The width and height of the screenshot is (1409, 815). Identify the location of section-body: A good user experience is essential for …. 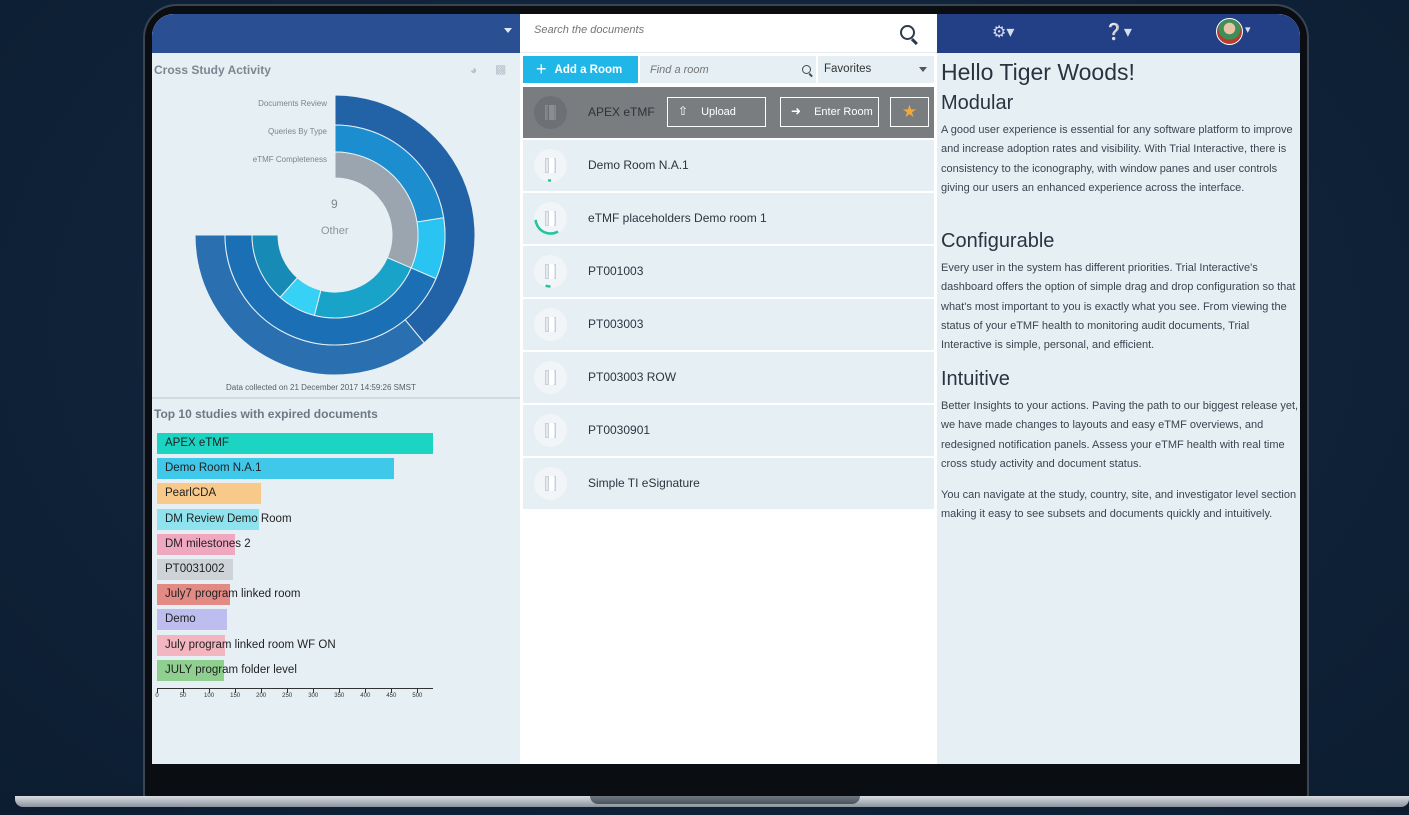
(1117, 159).